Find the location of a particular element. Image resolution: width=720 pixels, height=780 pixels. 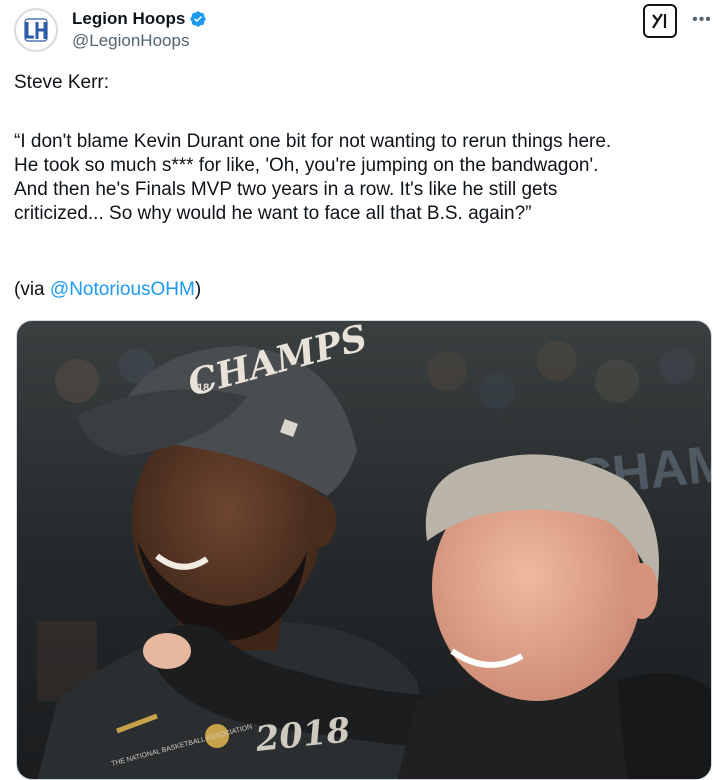

tweet-text-intro: Steve Kerr: is located at coordinates (62, 82).